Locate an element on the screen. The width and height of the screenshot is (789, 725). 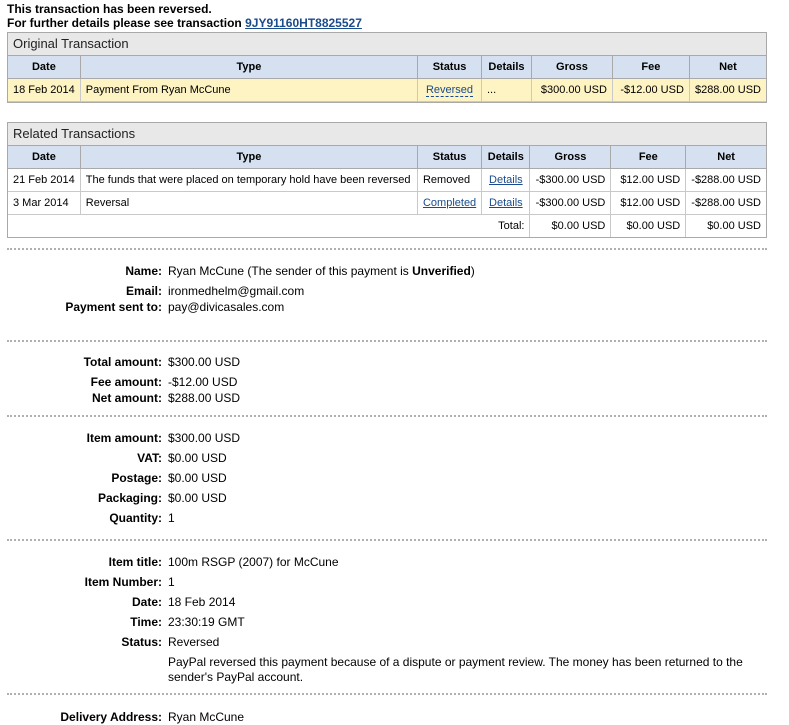
col-type: Type is located at coordinates (249, 157).